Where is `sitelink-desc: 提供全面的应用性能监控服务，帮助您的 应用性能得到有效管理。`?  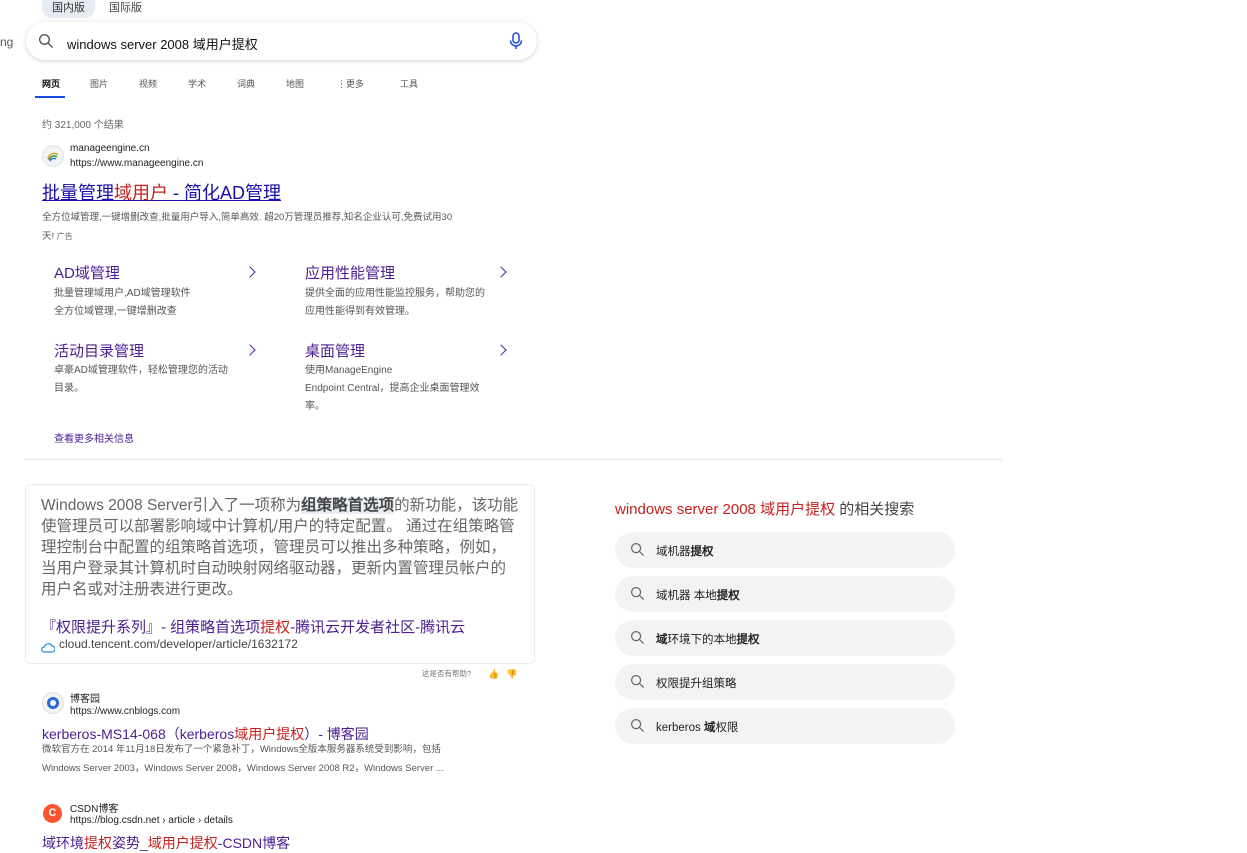
sitelink-desc: 提供全面的应用性能监控服务，帮助您的 应用性能得到有效管理。 is located at coordinates (395, 303).